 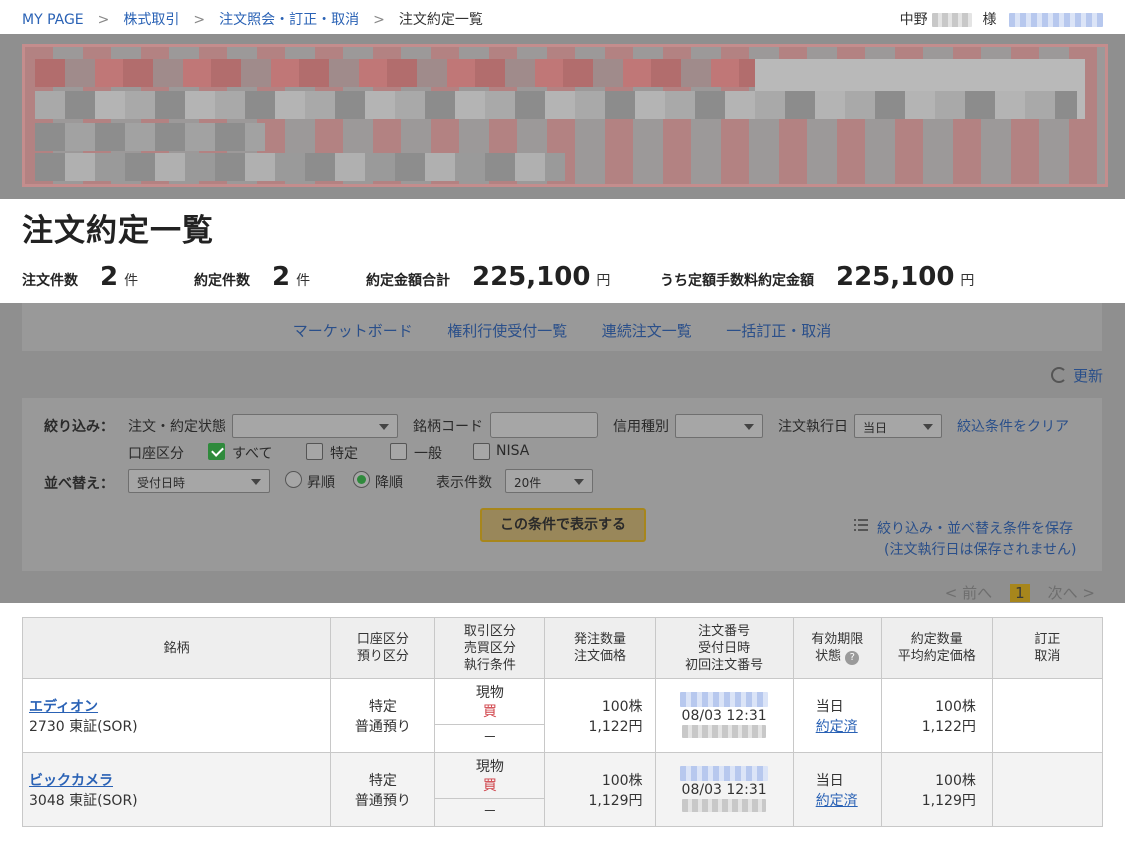 I want to click on header-custody-type: 預り区分, so click(x=382, y=656).